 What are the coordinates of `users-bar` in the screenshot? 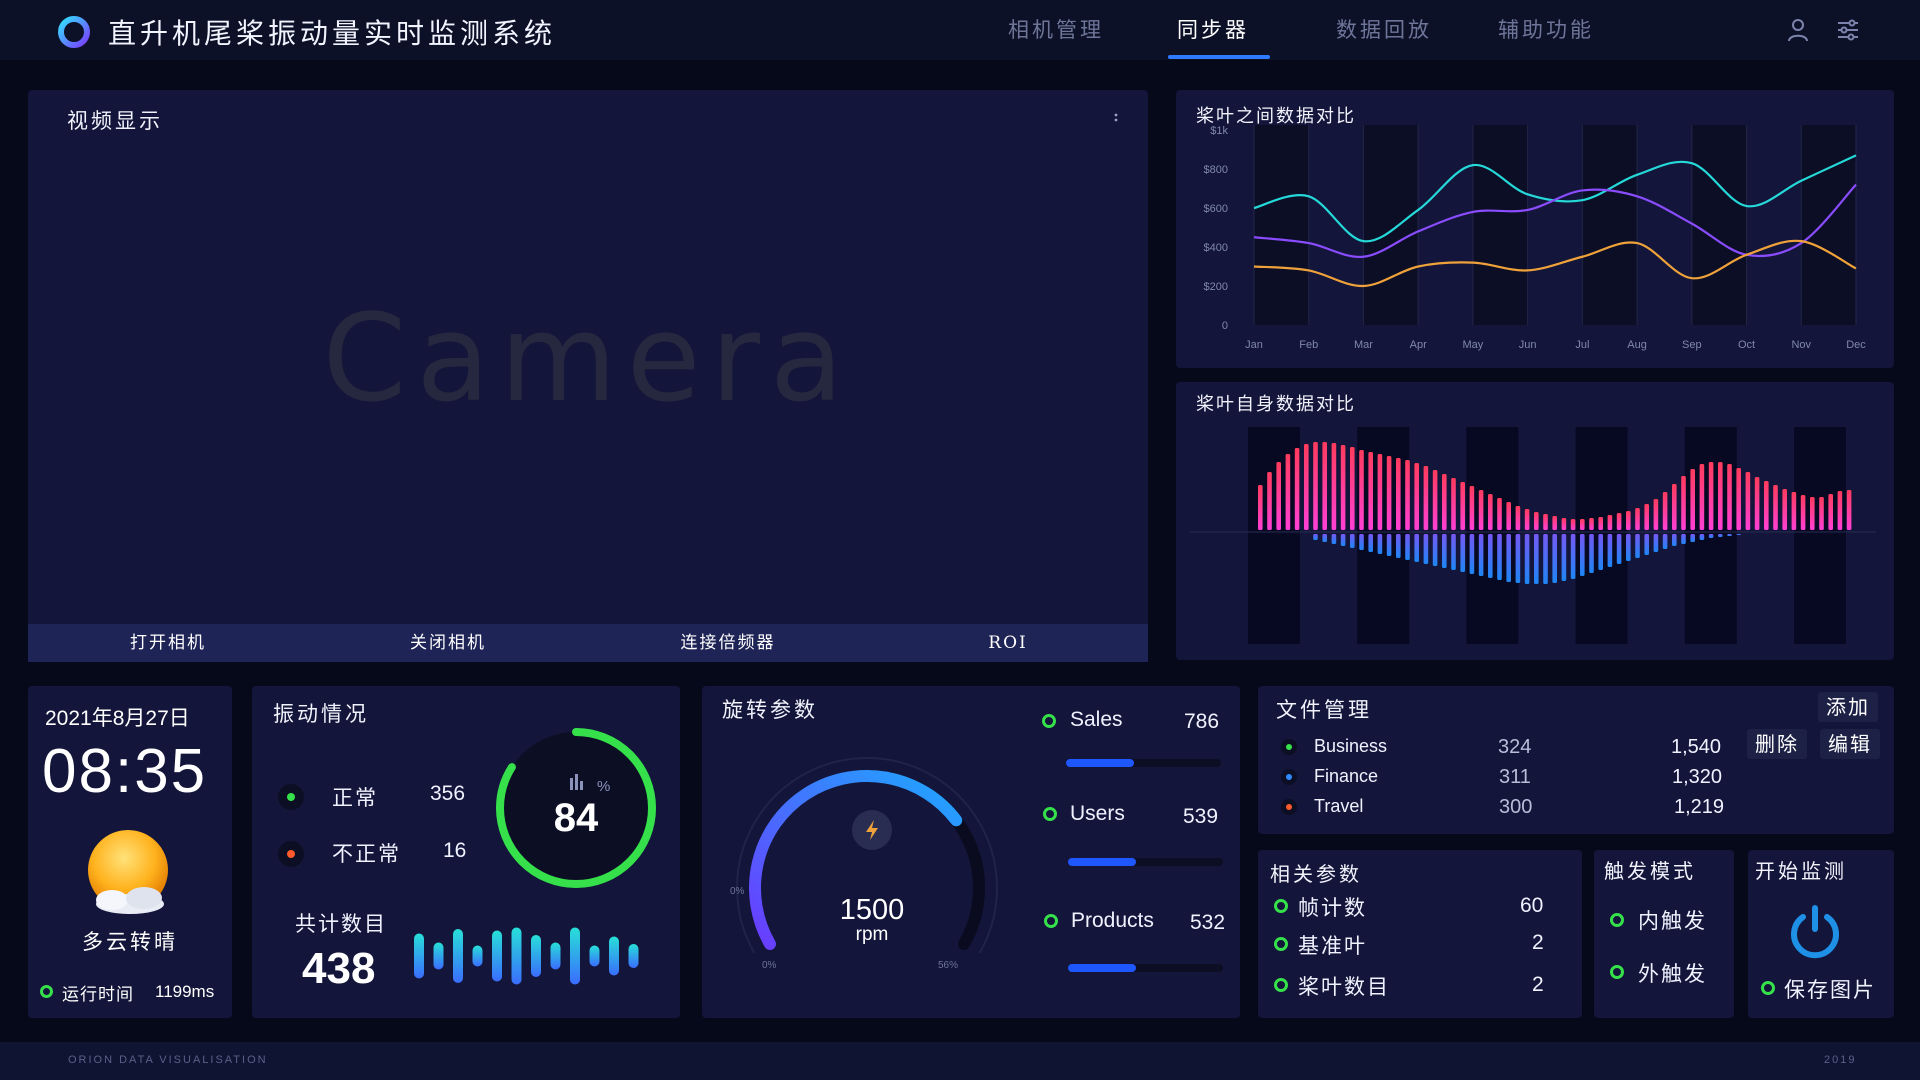 It's located at (1145, 862).